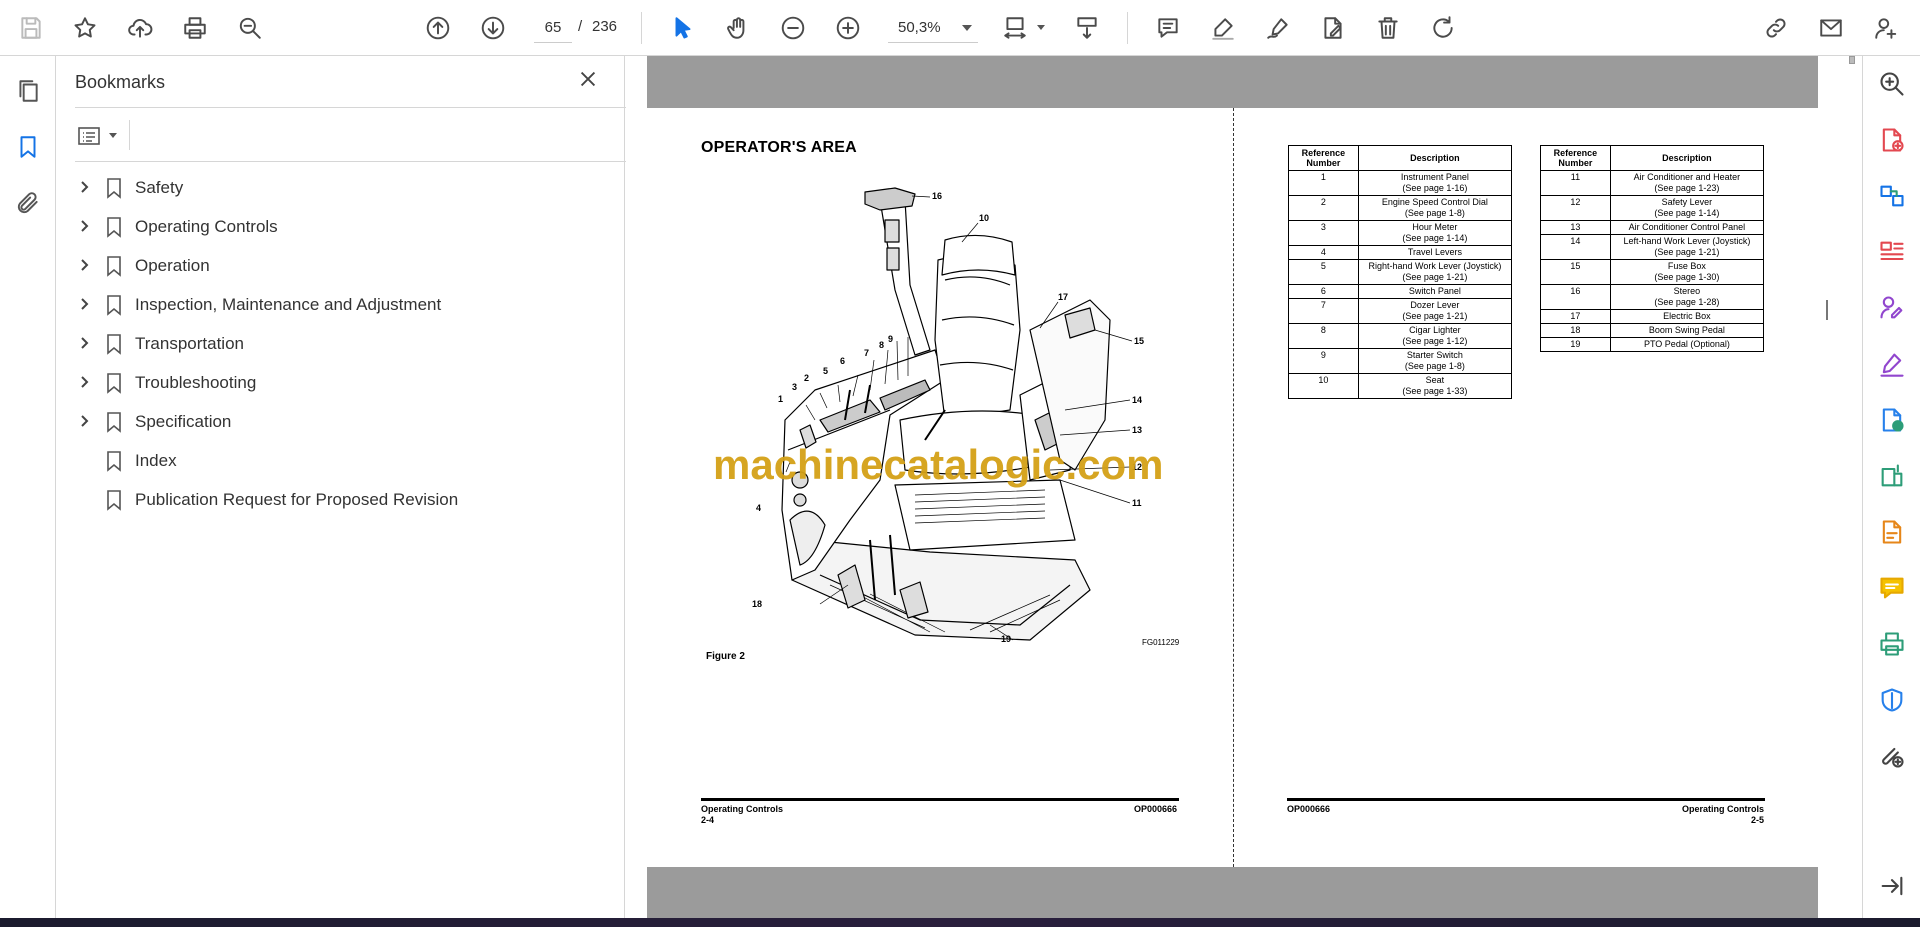 Image resolution: width=1920 pixels, height=927 pixels. What do you see at coordinates (1892, 364) in the screenshot?
I see `fill-sign-icon` at bounding box center [1892, 364].